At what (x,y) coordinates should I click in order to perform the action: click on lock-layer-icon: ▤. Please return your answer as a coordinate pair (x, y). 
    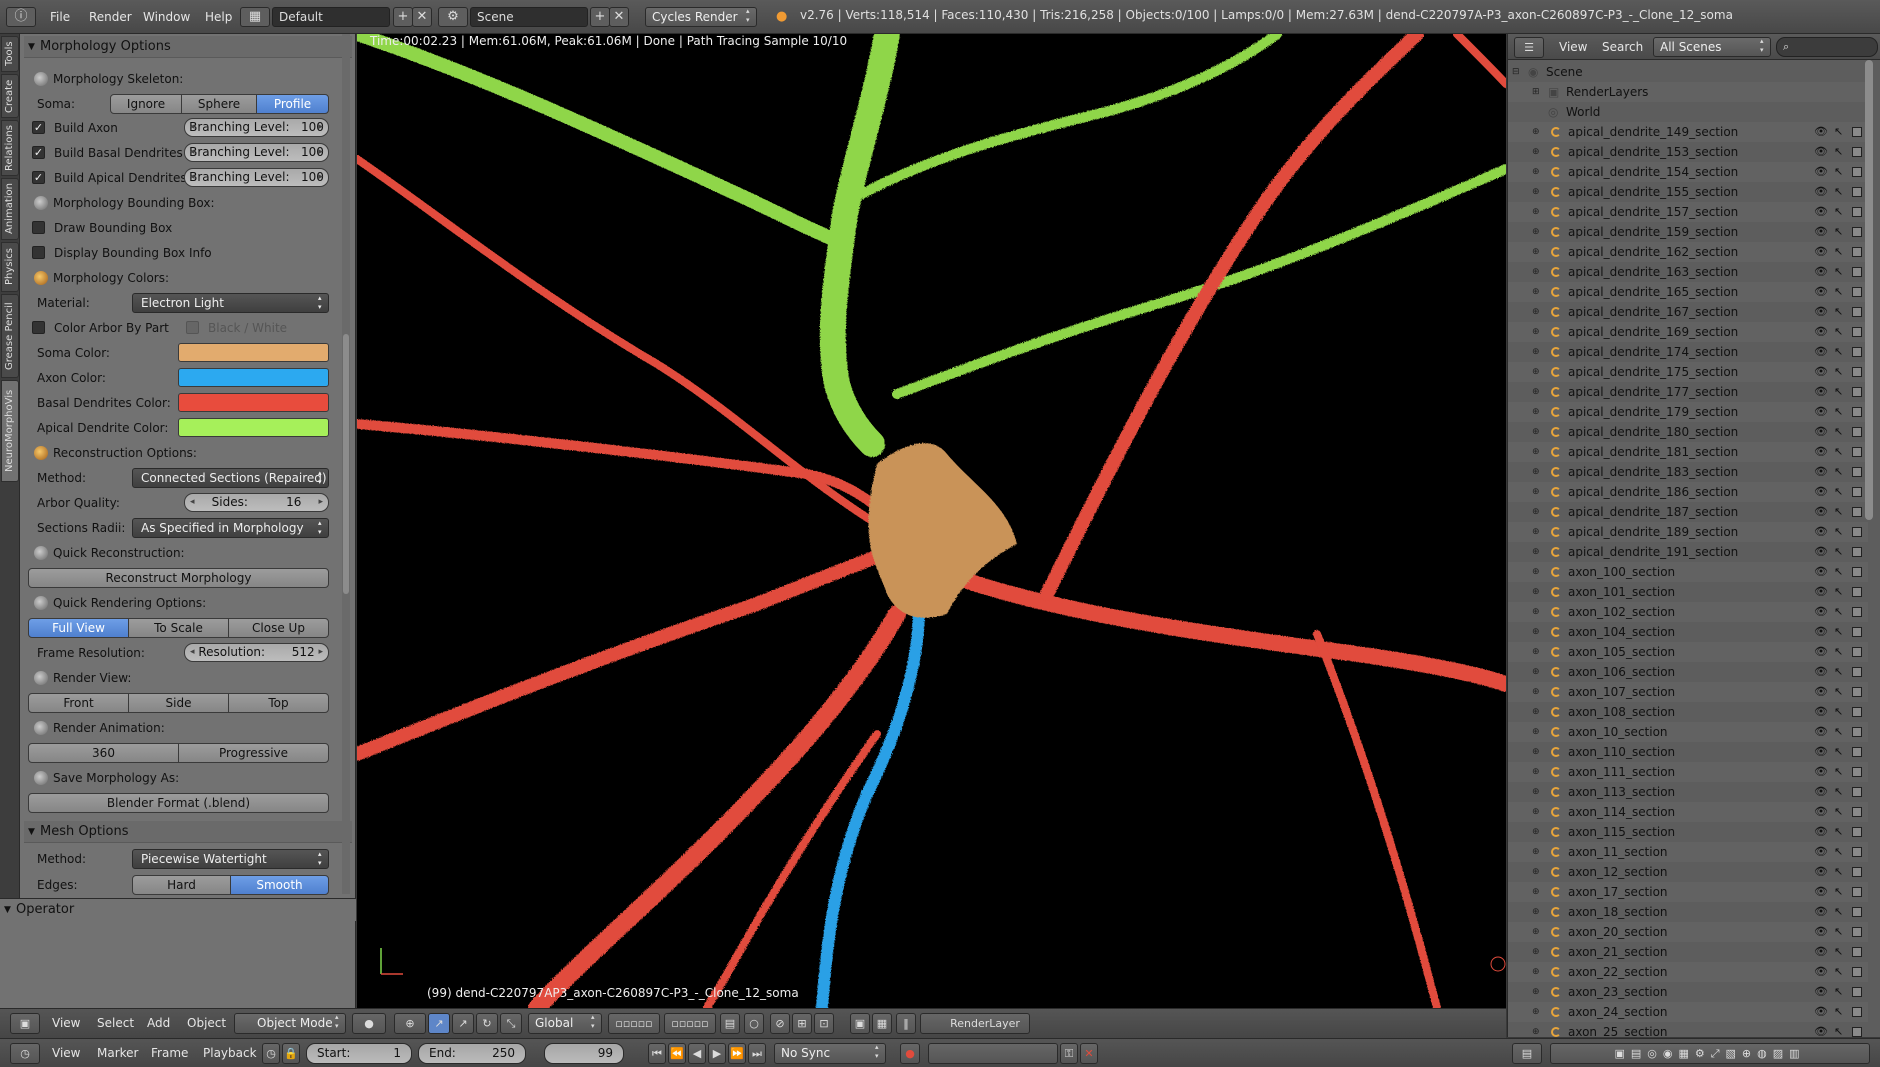
    Looking at the image, I should click on (730, 1023).